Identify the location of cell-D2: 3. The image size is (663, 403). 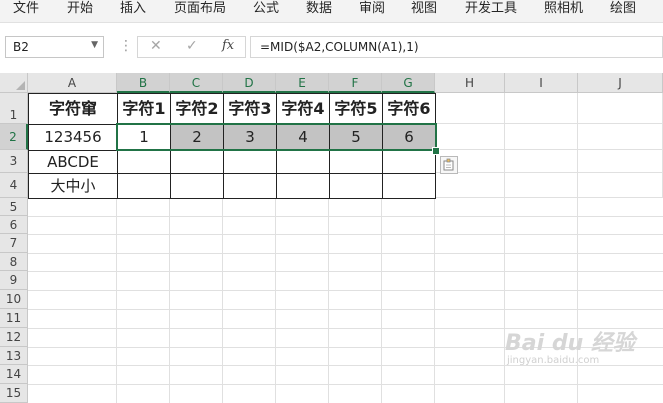
(250, 137).